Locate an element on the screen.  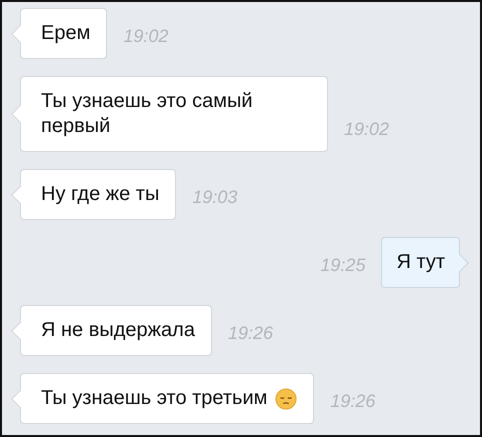
message-text: Я тут is located at coordinates (420, 262).